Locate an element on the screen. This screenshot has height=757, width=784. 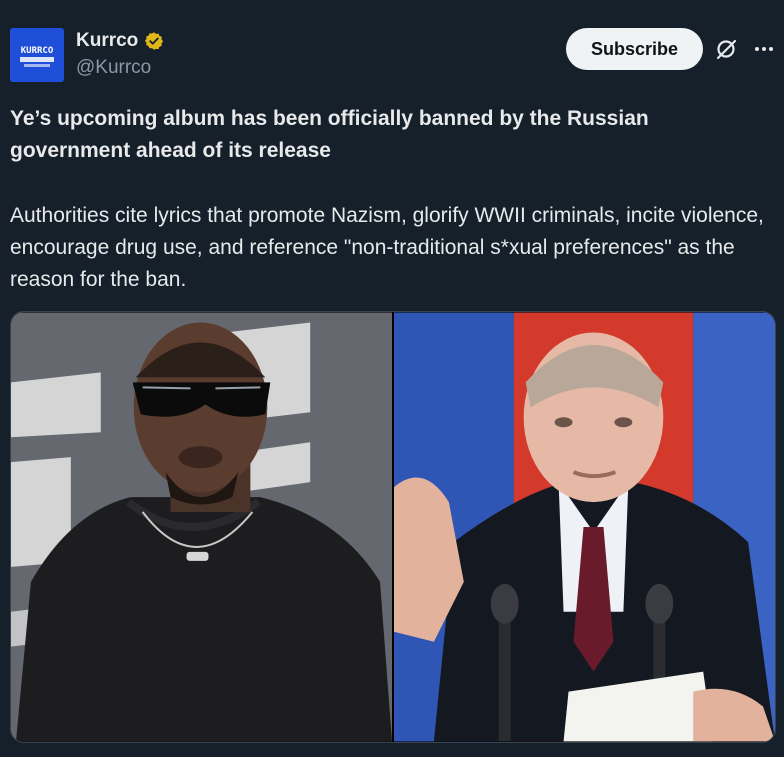
subscribe-button: Subscribe is located at coordinates (634, 49).